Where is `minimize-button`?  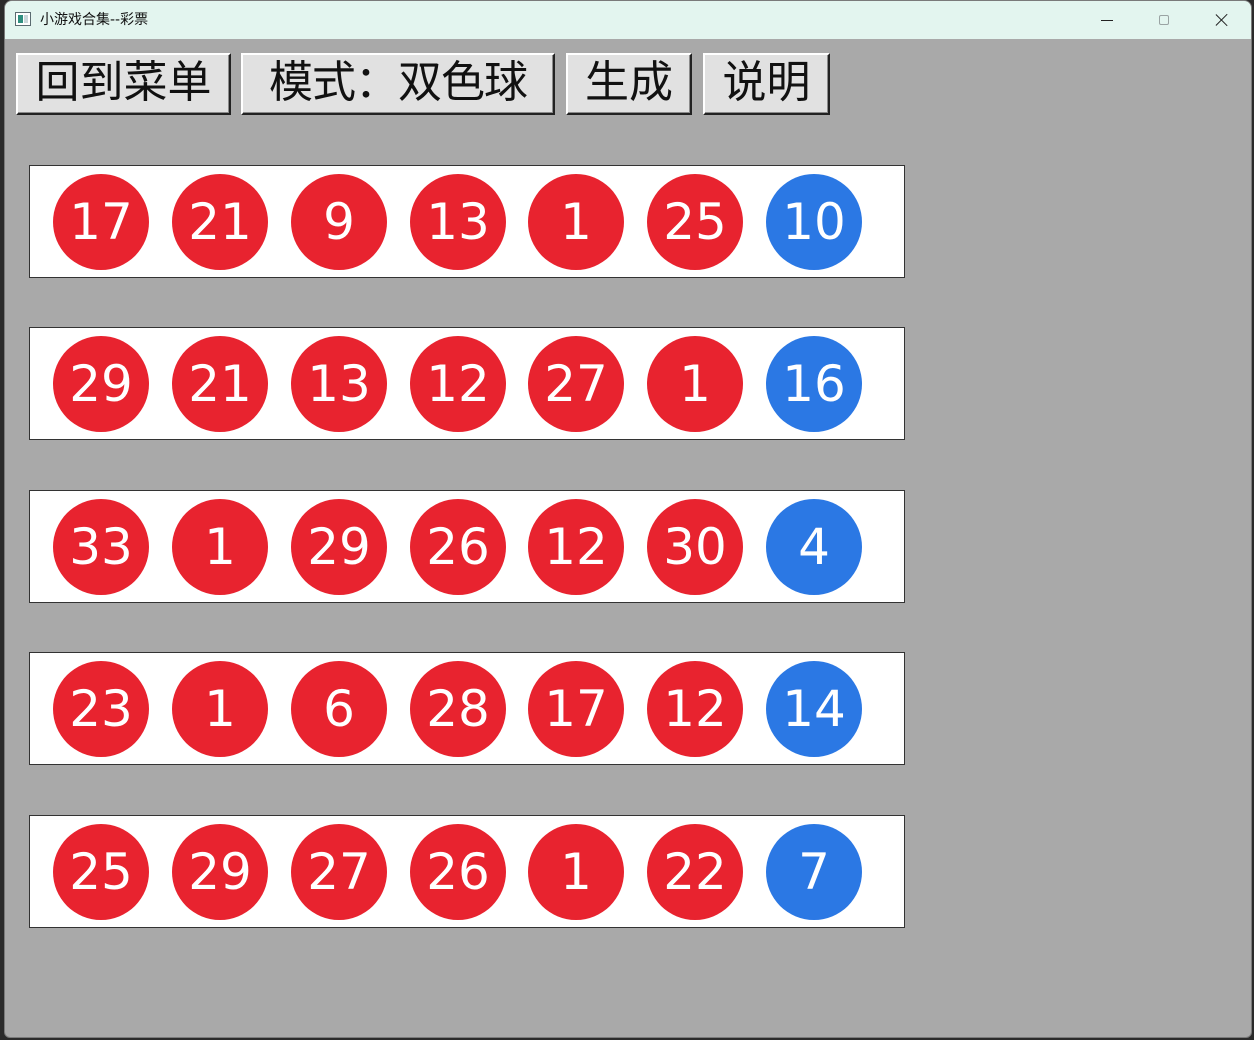 minimize-button is located at coordinates (1107, 20).